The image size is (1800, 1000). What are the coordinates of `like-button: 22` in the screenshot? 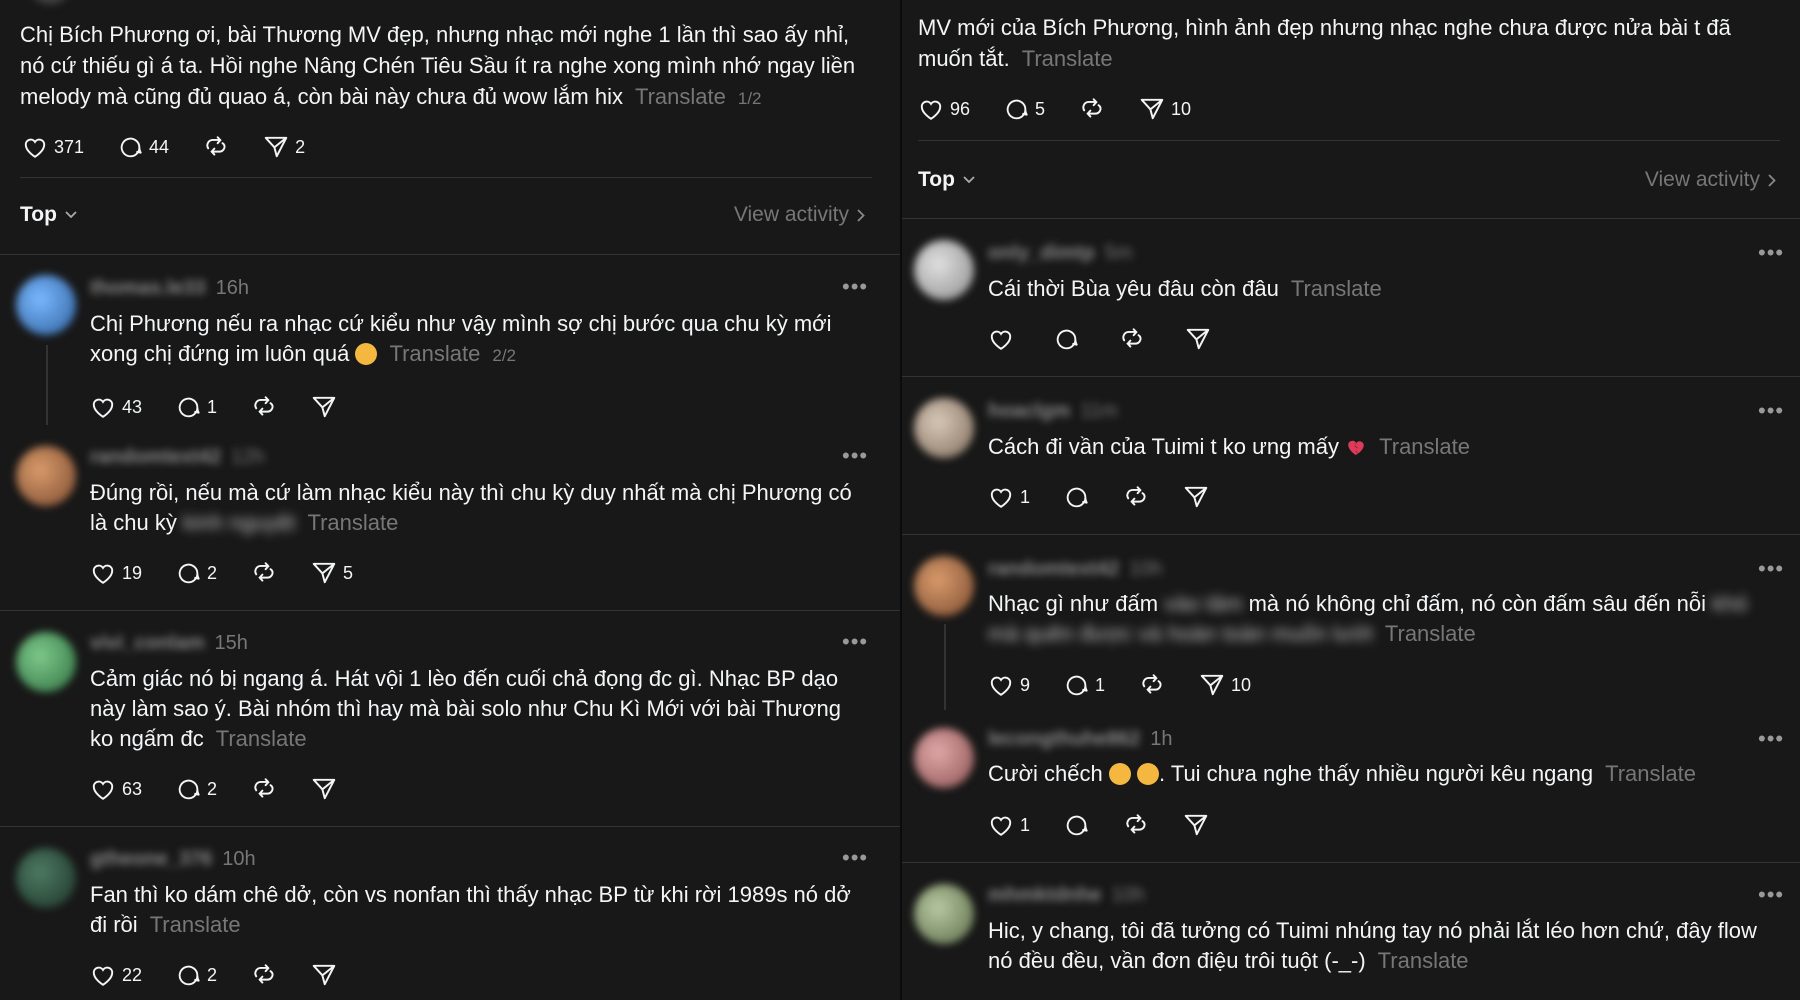 It's located at (116, 975).